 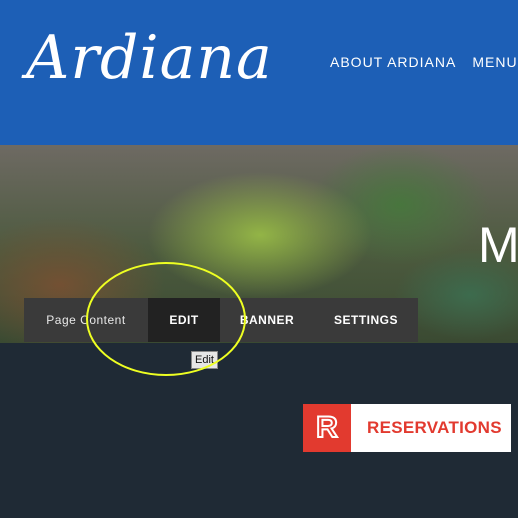 I want to click on r-letter-icon: R, so click(x=327, y=427).